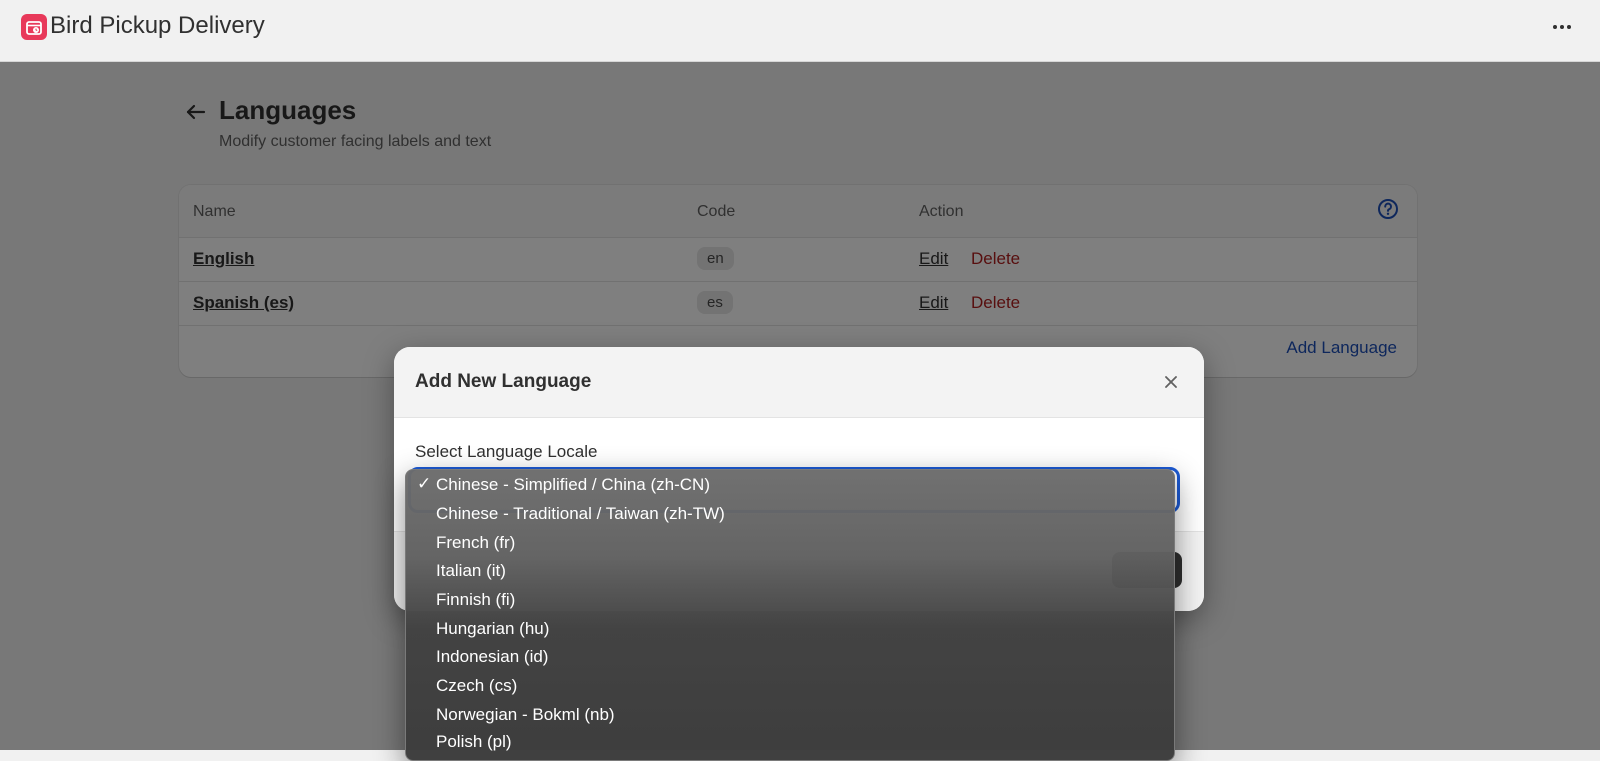  Describe the element at coordinates (790, 514) in the screenshot. I see `dropdown-option: Chinese - Traditional / Taiwan (zh-TW)` at that location.